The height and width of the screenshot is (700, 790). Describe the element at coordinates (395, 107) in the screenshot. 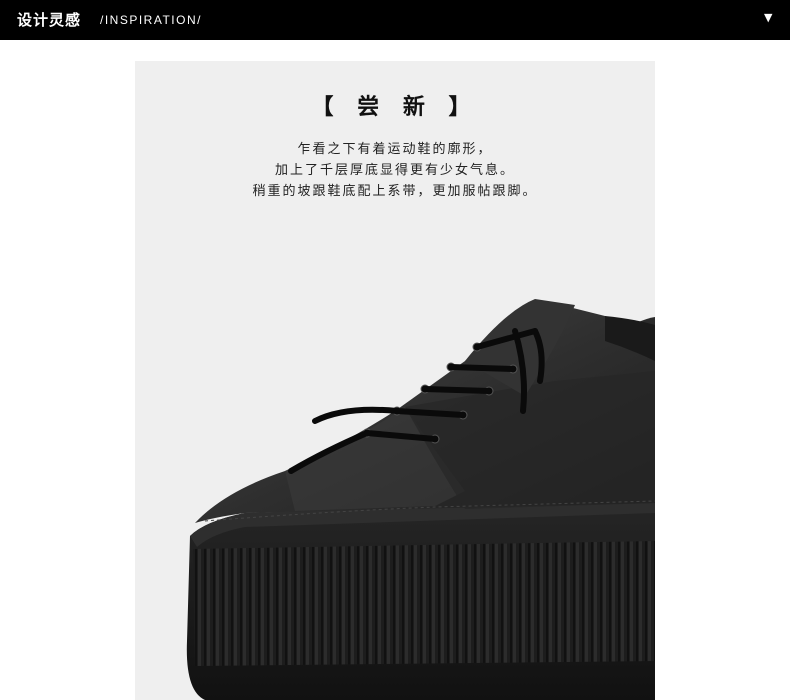

I see `panel-heading: 【 尝 新 】` at that location.